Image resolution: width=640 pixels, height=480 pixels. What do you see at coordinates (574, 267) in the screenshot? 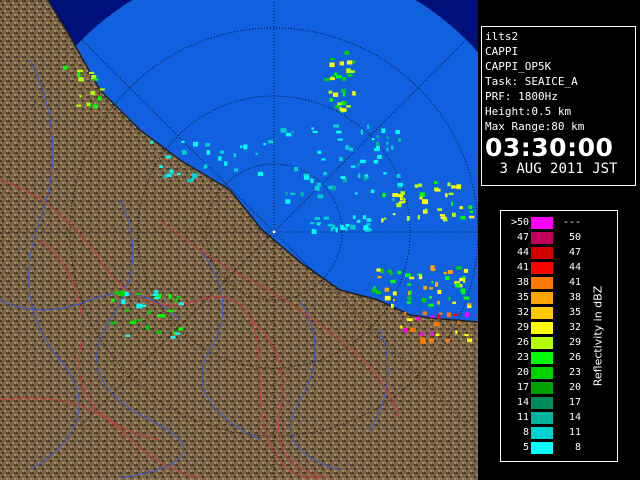
I see `legend-high-value: 44` at bounding box center [574, 267].